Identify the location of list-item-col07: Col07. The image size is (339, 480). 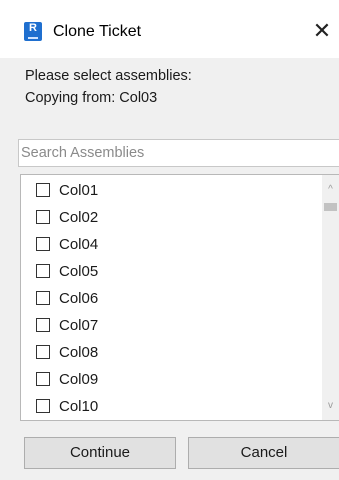
(67, 325).